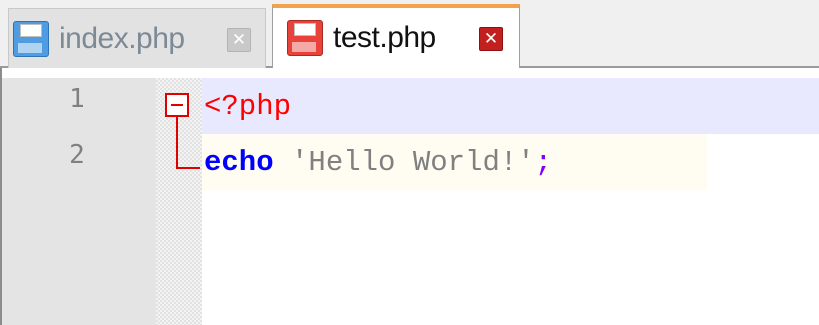  I want to click on fold-collapse-icon, so click(177, 105).